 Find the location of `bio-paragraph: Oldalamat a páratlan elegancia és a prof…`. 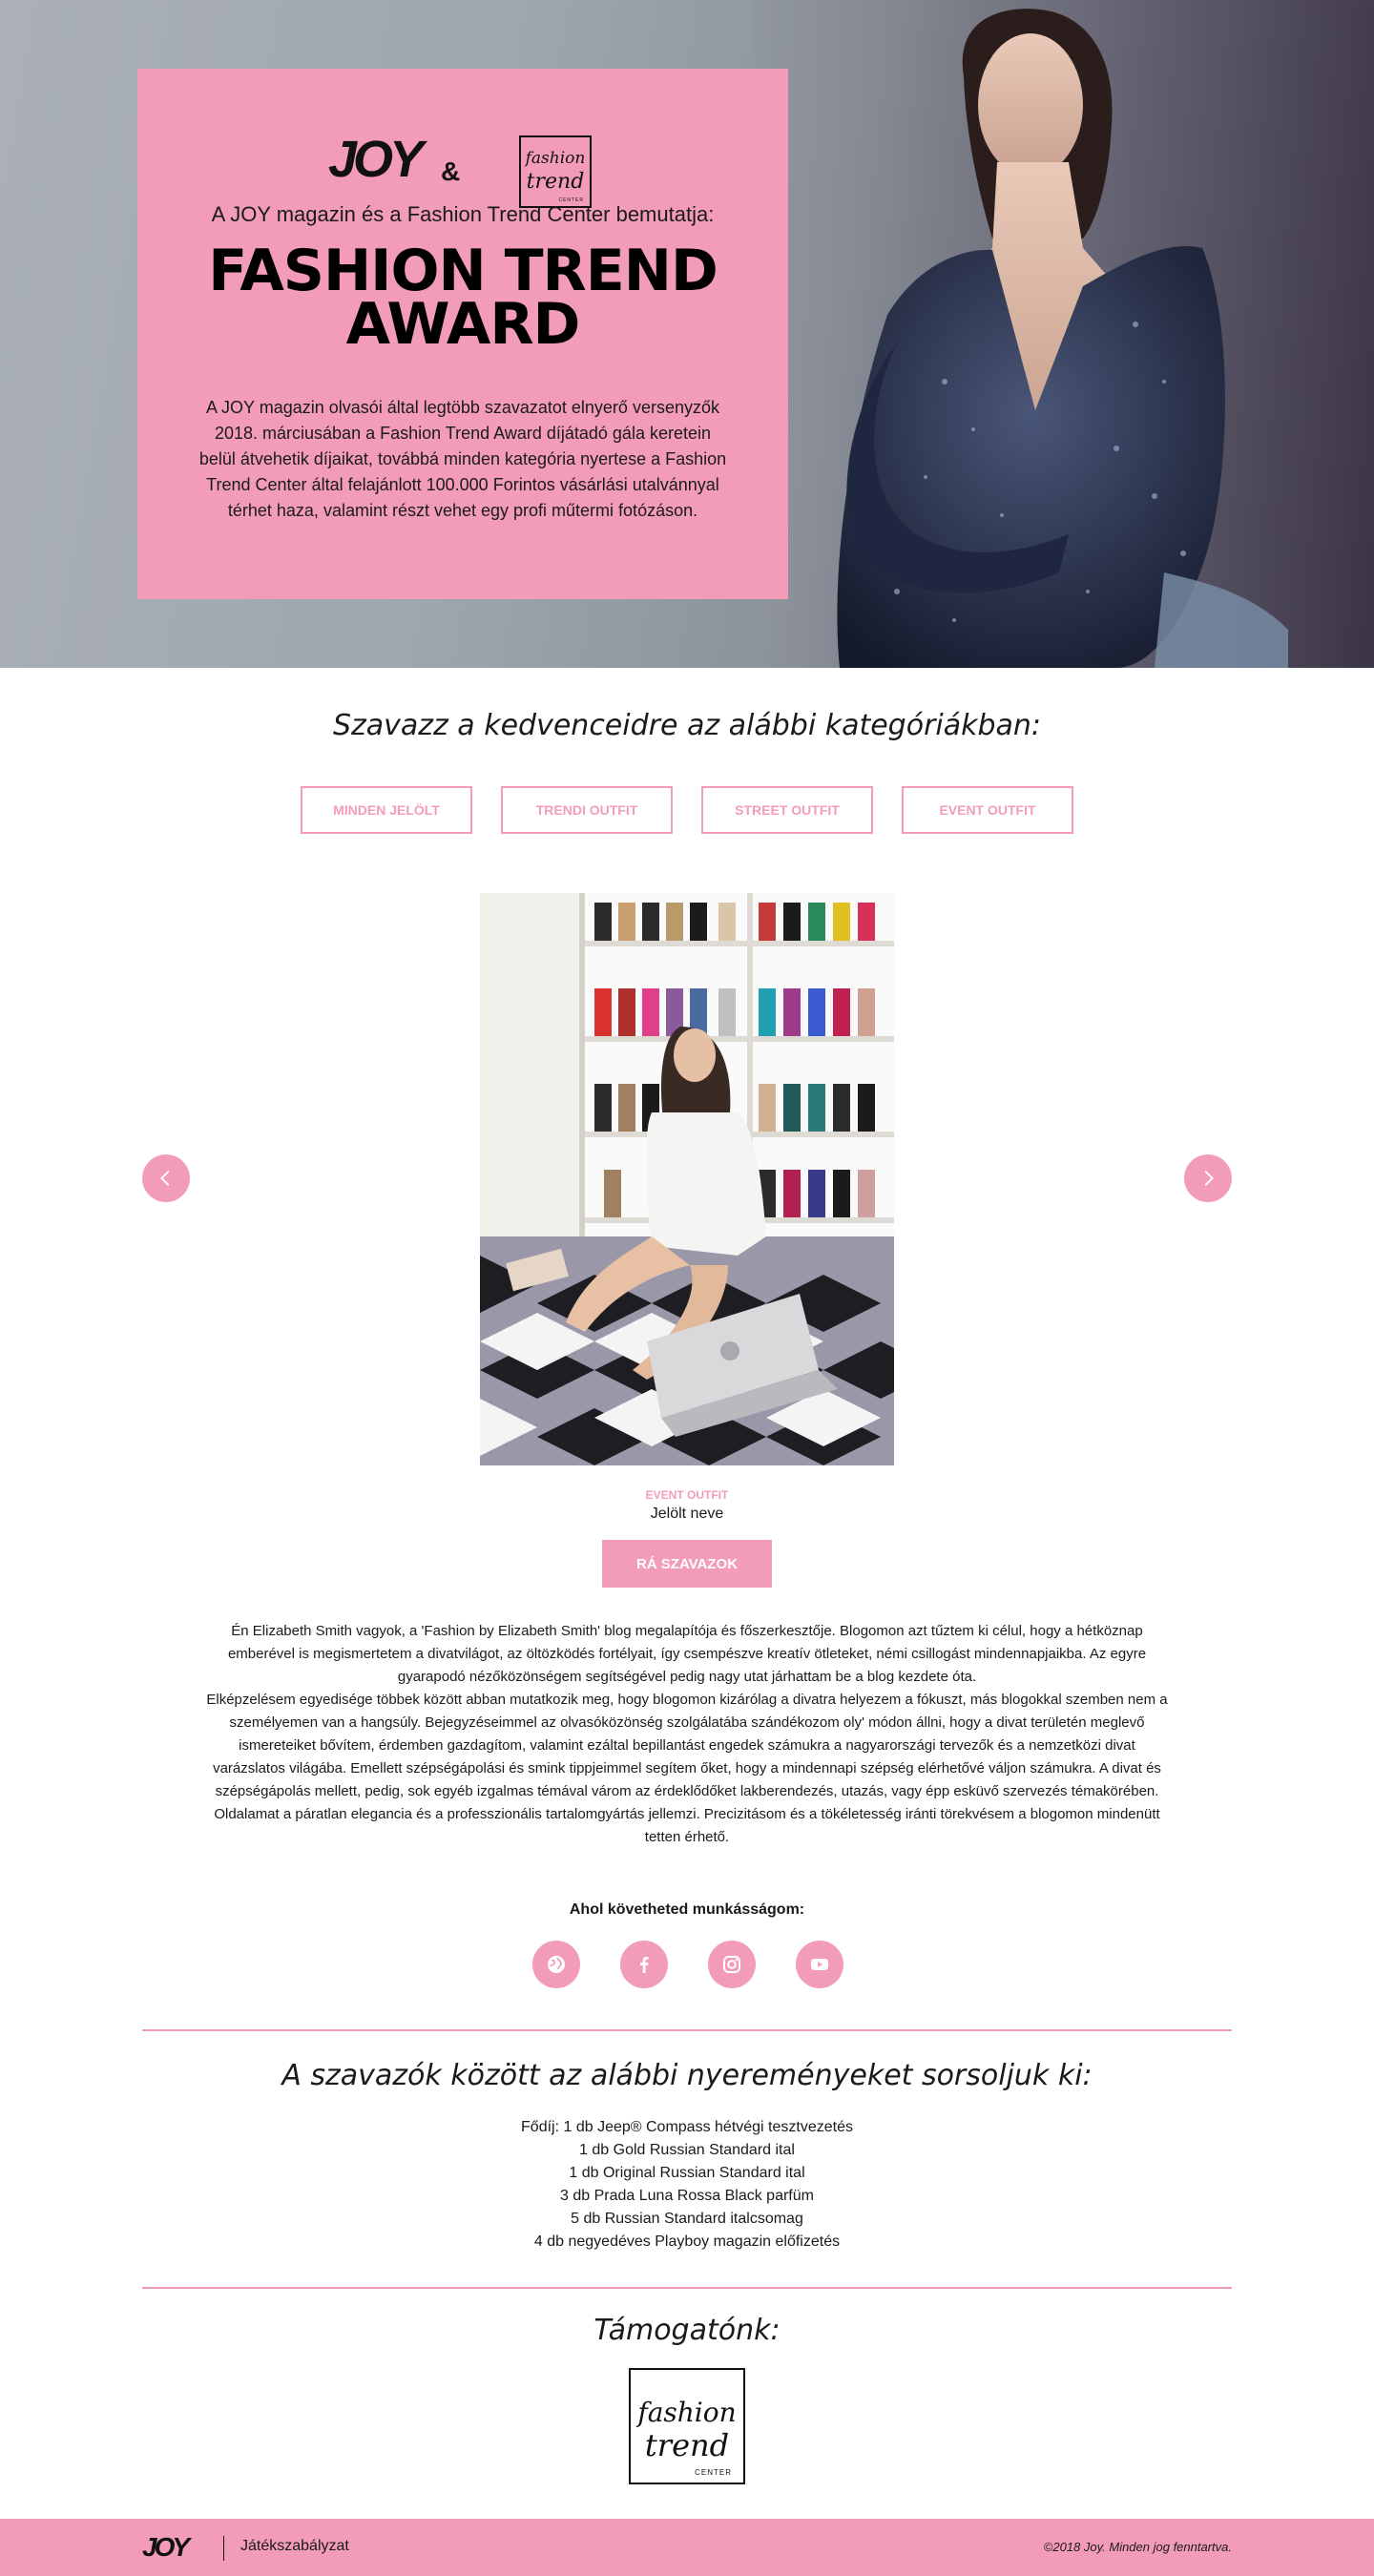

bio-paragraph: Oldalamat a páratlan elegancia és a prof… is located at coordinates (687, 1825).